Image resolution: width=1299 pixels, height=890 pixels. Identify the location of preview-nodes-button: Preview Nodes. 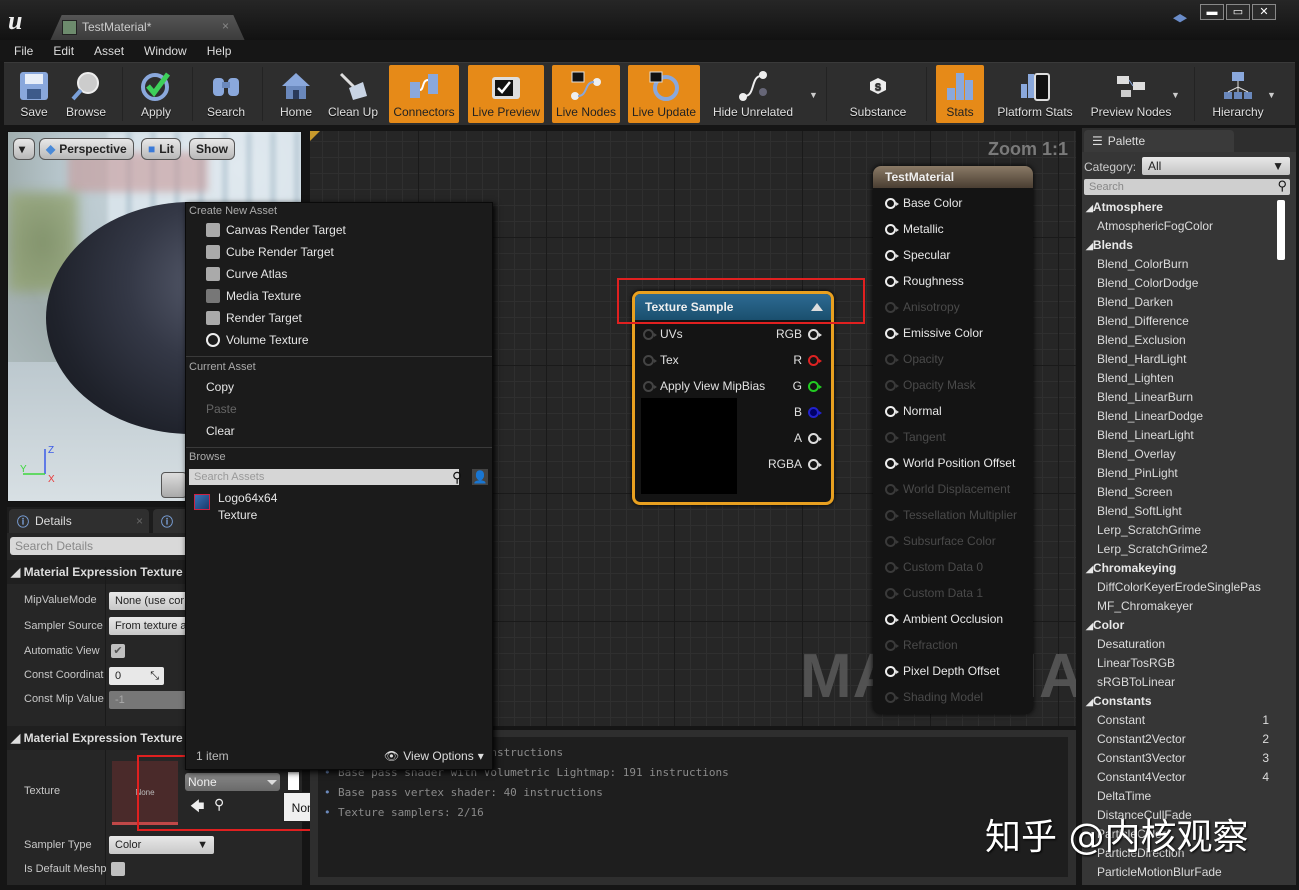
(1131, 94).